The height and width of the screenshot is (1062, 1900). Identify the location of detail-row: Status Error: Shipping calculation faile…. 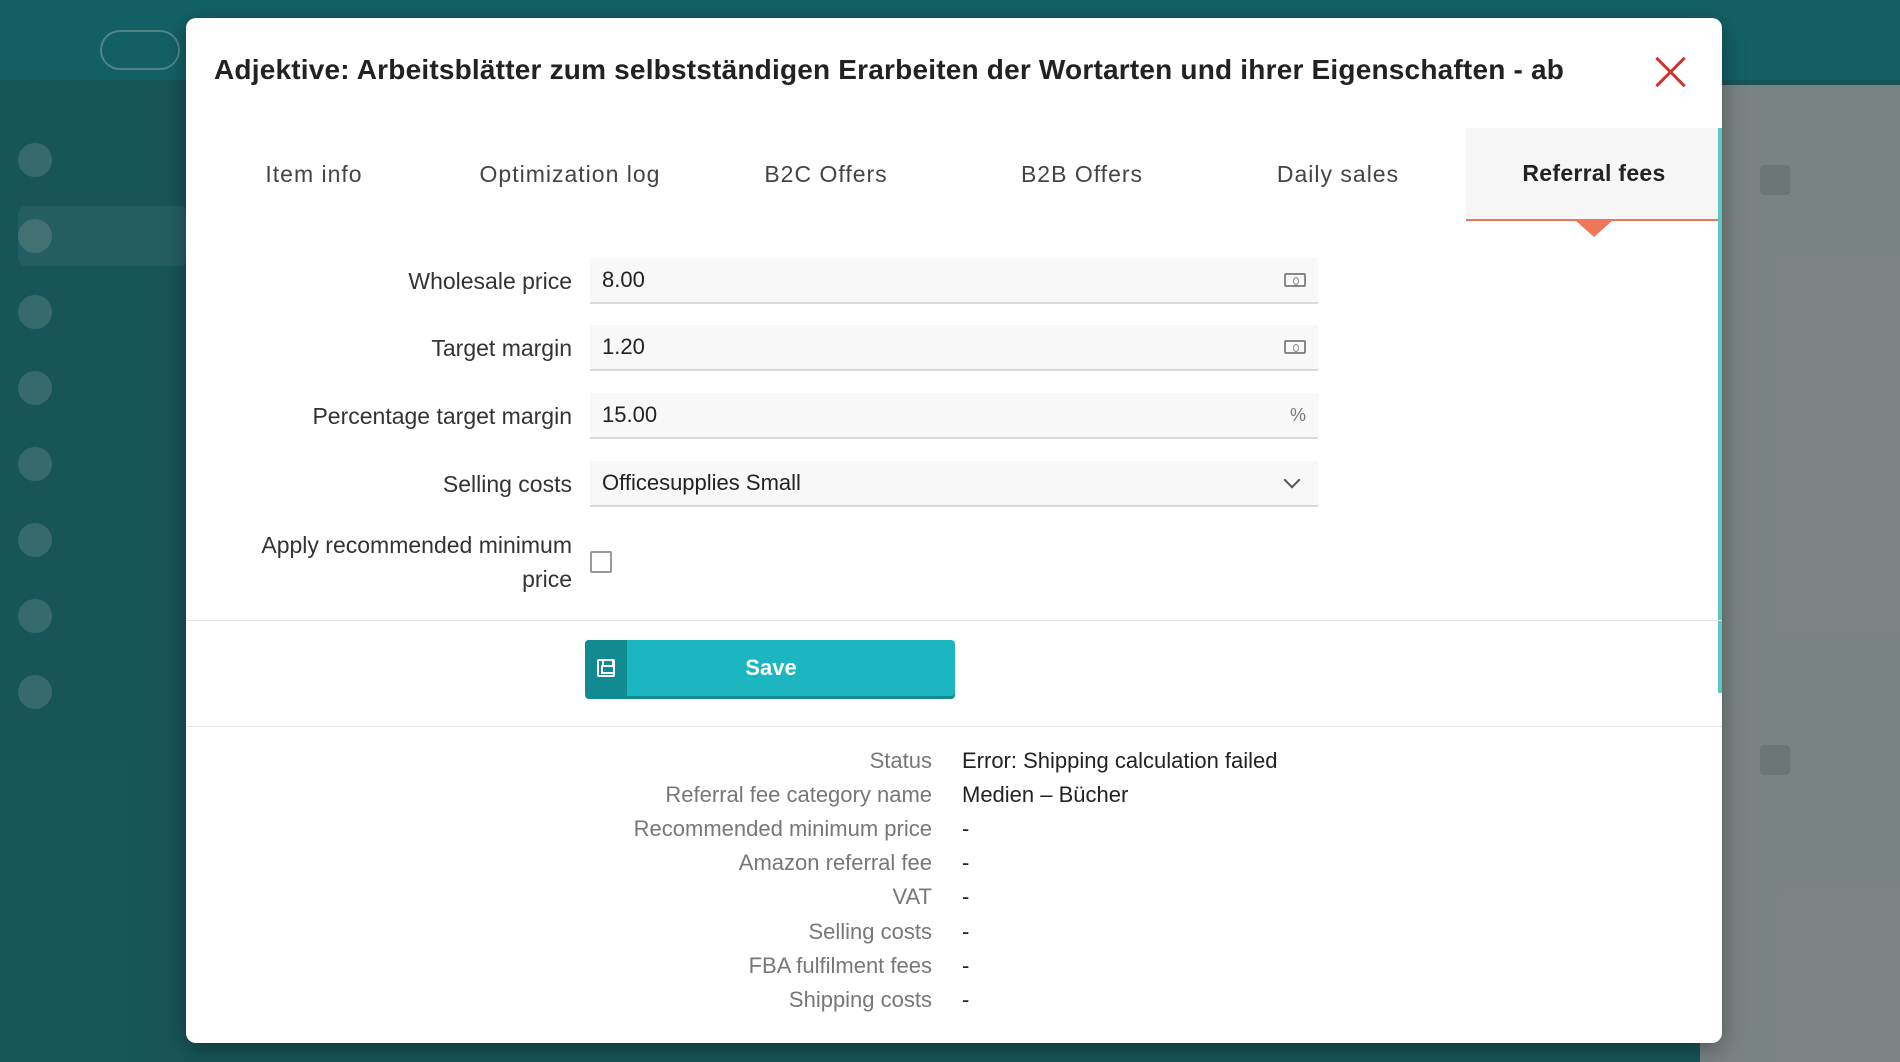
(954, 765).